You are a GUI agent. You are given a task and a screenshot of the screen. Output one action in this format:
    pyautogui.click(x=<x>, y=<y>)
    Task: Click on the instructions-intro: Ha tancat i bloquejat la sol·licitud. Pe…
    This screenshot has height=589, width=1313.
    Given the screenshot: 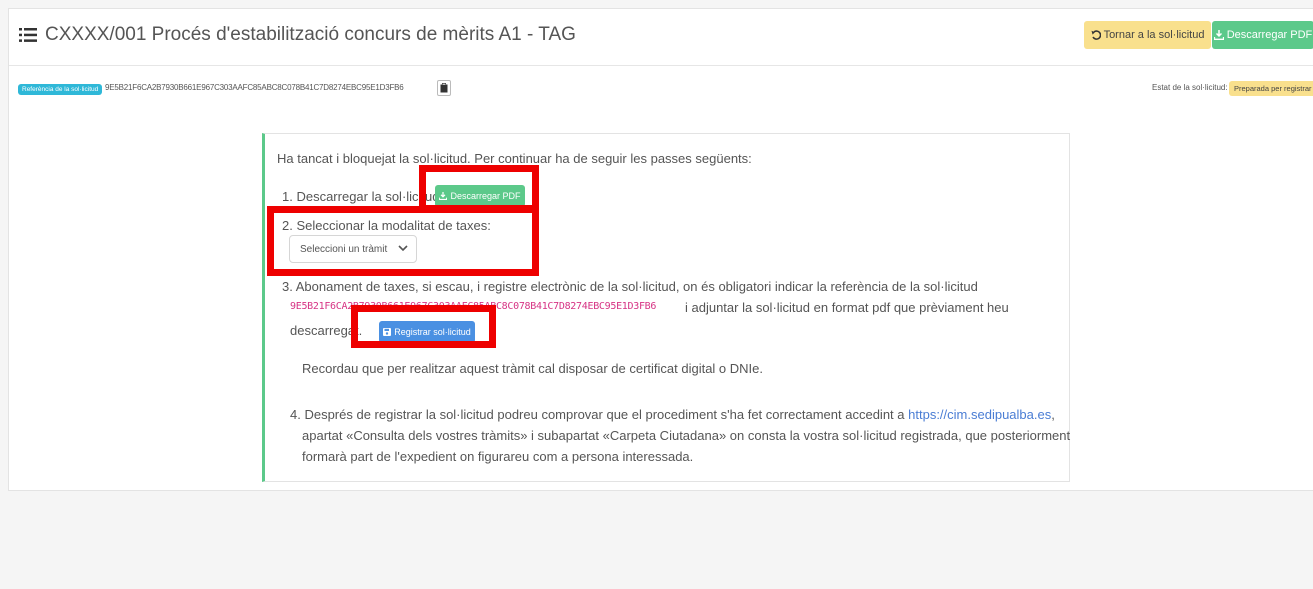 What is the action you would take?
    pyautogui.click(x=514, y=158)
    